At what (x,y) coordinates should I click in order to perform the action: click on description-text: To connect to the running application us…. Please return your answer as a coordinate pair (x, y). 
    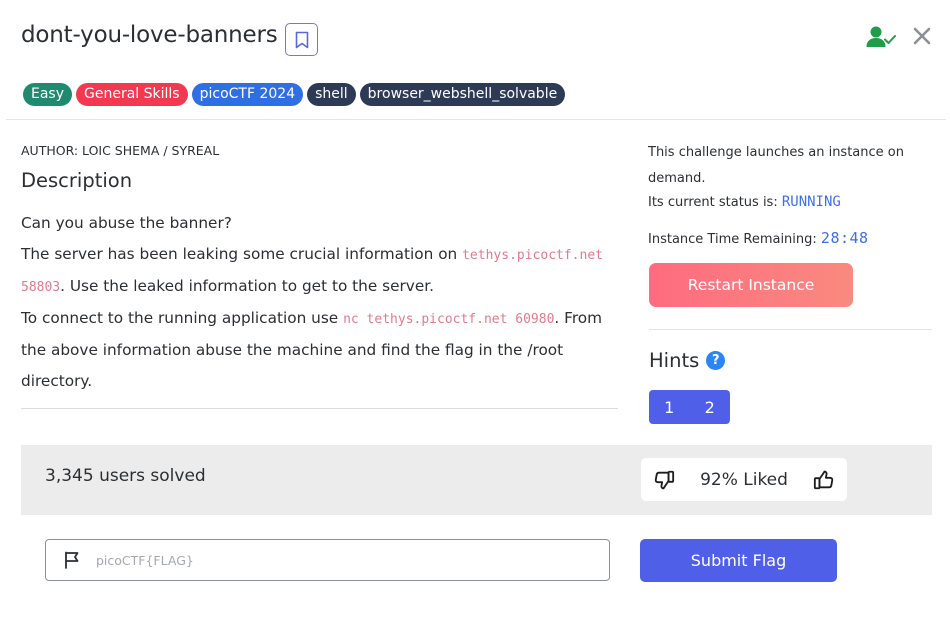
    Looking at the image, I should click on (182, 318).